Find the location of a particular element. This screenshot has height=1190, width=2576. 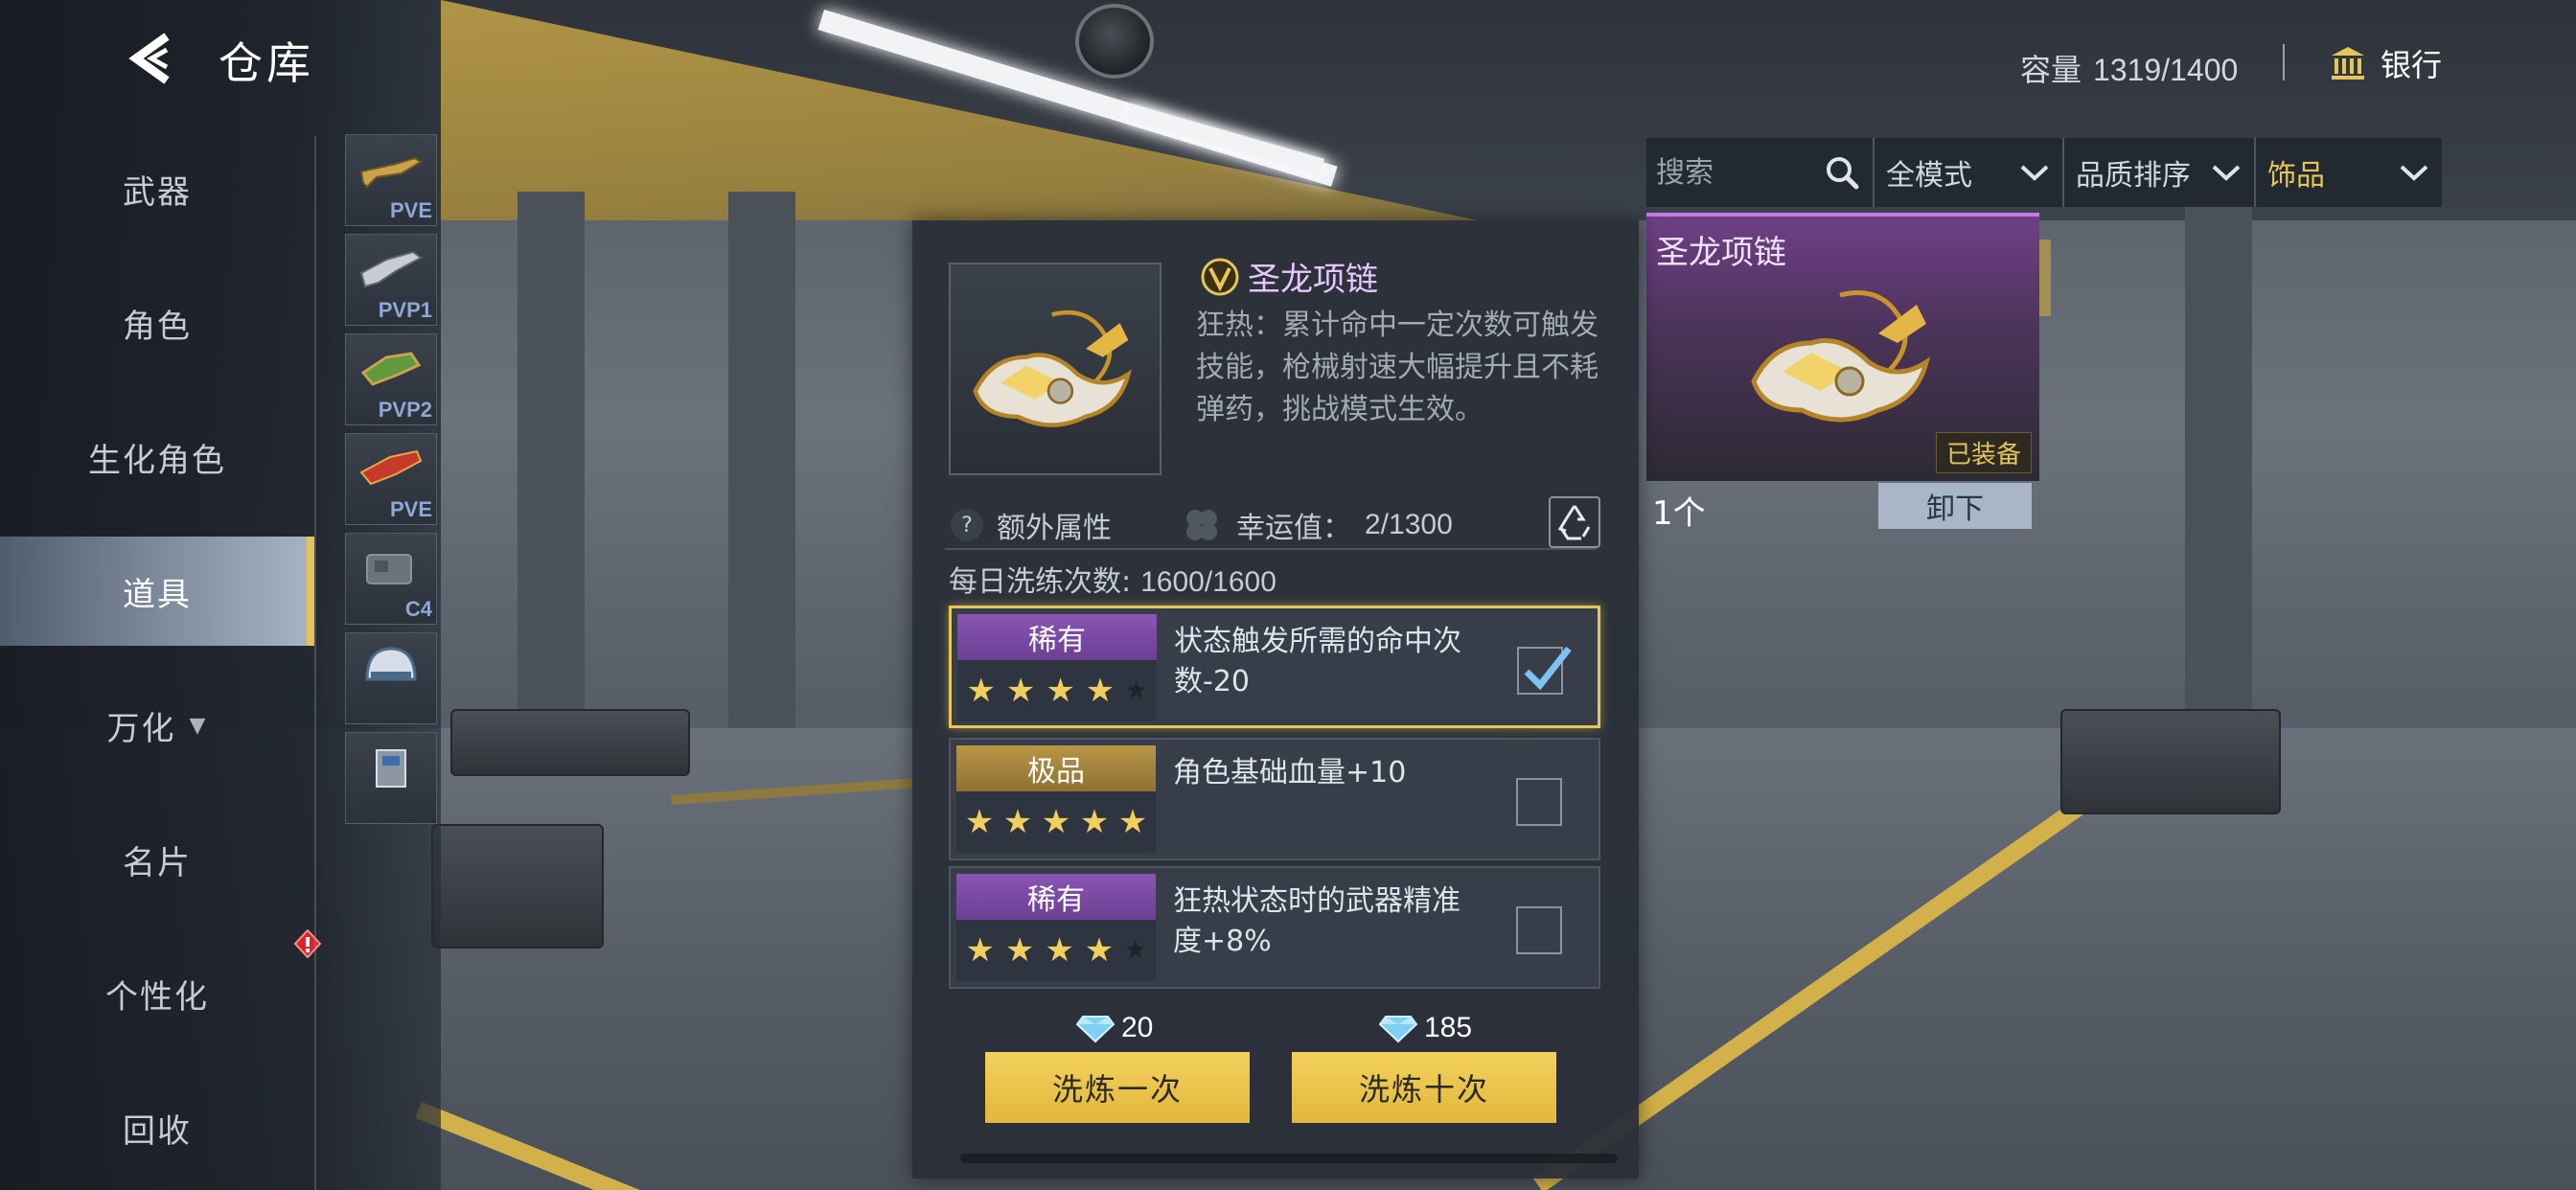

subcategory-pve-2: PVE is located at coordinates (391, 479).